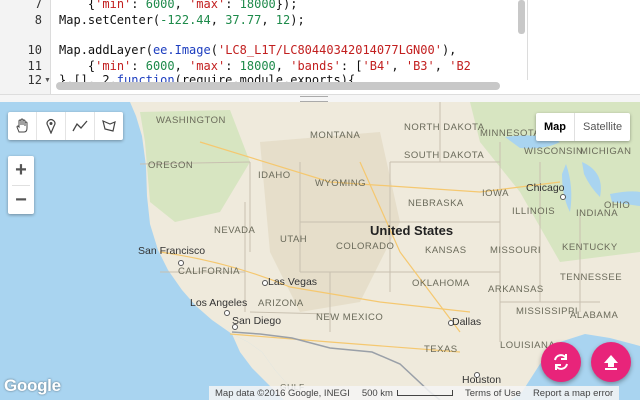 The image size is (640, 400). I want to click on map-label-oregon: OREGON, so click(171, 165).